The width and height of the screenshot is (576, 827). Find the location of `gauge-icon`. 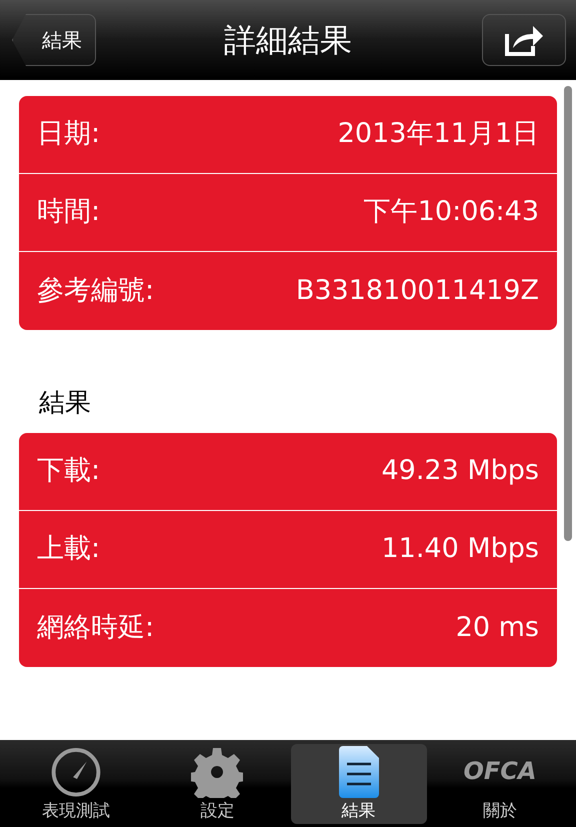

gauge-icon is located at coordinates (76, 772).